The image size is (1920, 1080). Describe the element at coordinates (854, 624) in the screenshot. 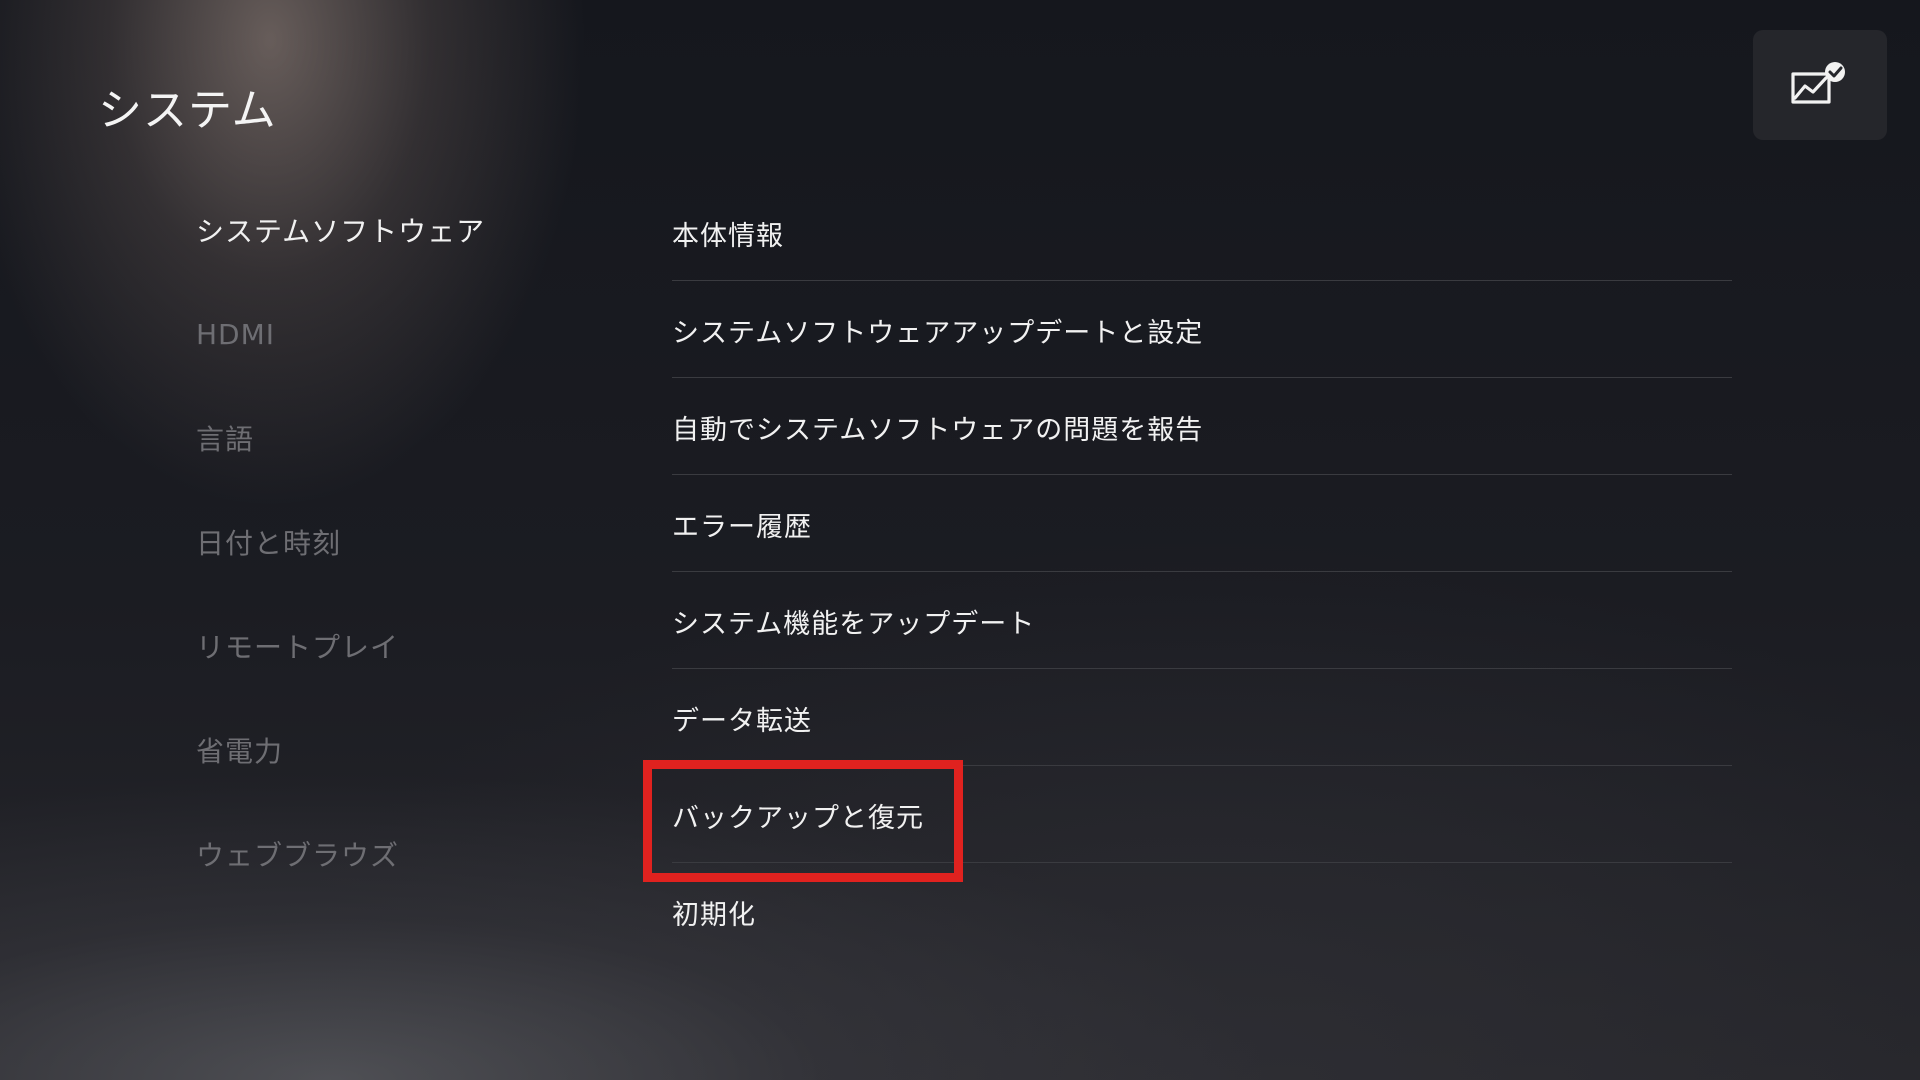

I see `list-item-label: システム機能をアップデート` at that location.